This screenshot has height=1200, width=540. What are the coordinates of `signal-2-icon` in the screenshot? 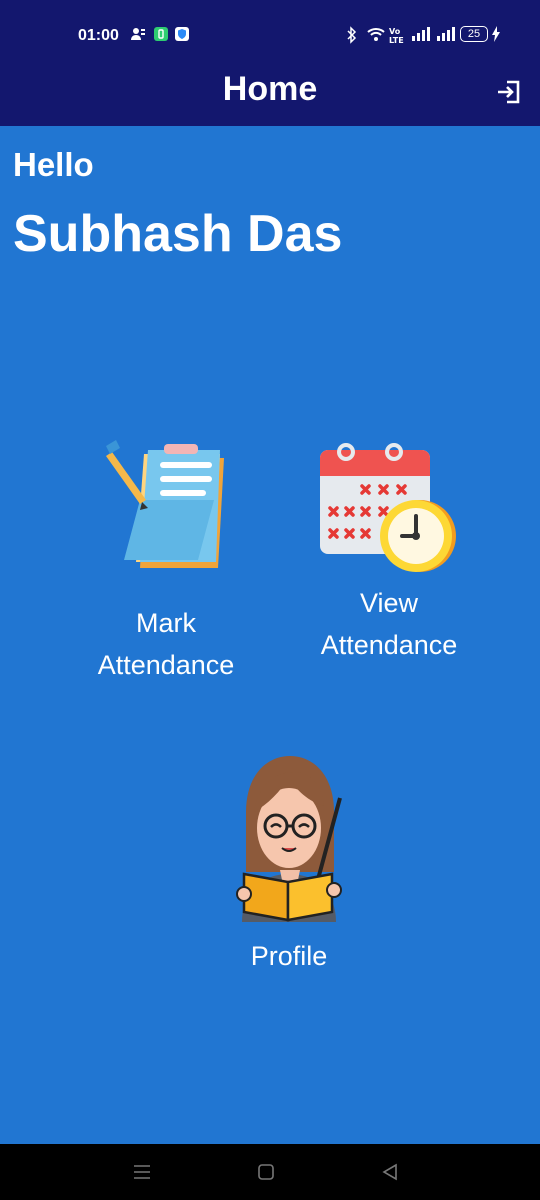 It's located at (446, 34).